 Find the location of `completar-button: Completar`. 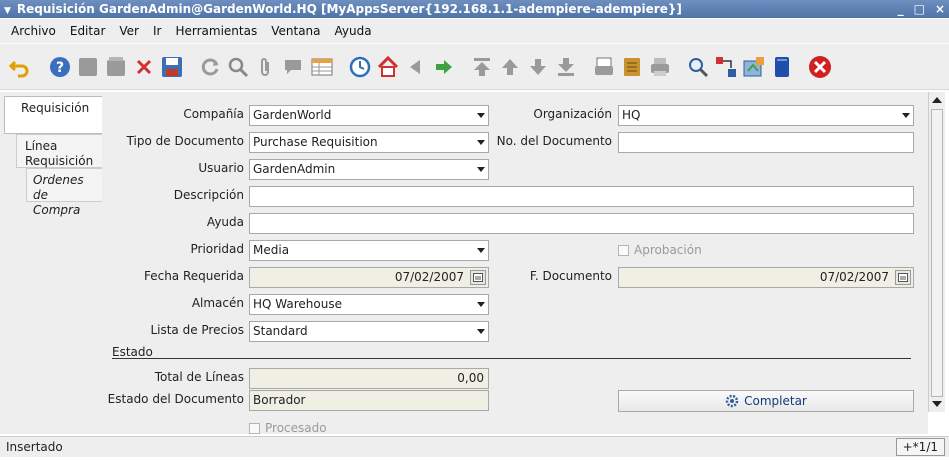

completar-button: Completar is located at coordinates (766, 401).